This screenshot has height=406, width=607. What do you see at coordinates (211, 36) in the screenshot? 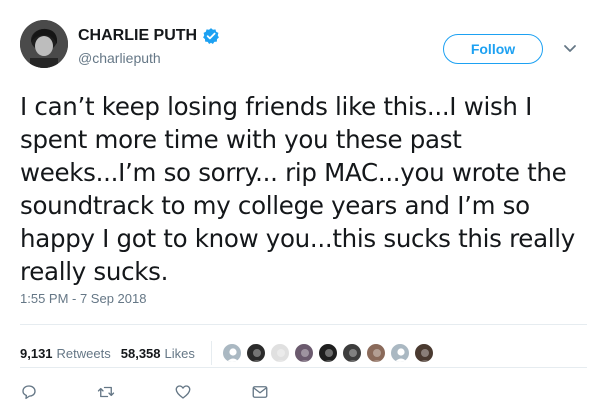
I see `verified-badge-icon` at bounding box center [211, 36].